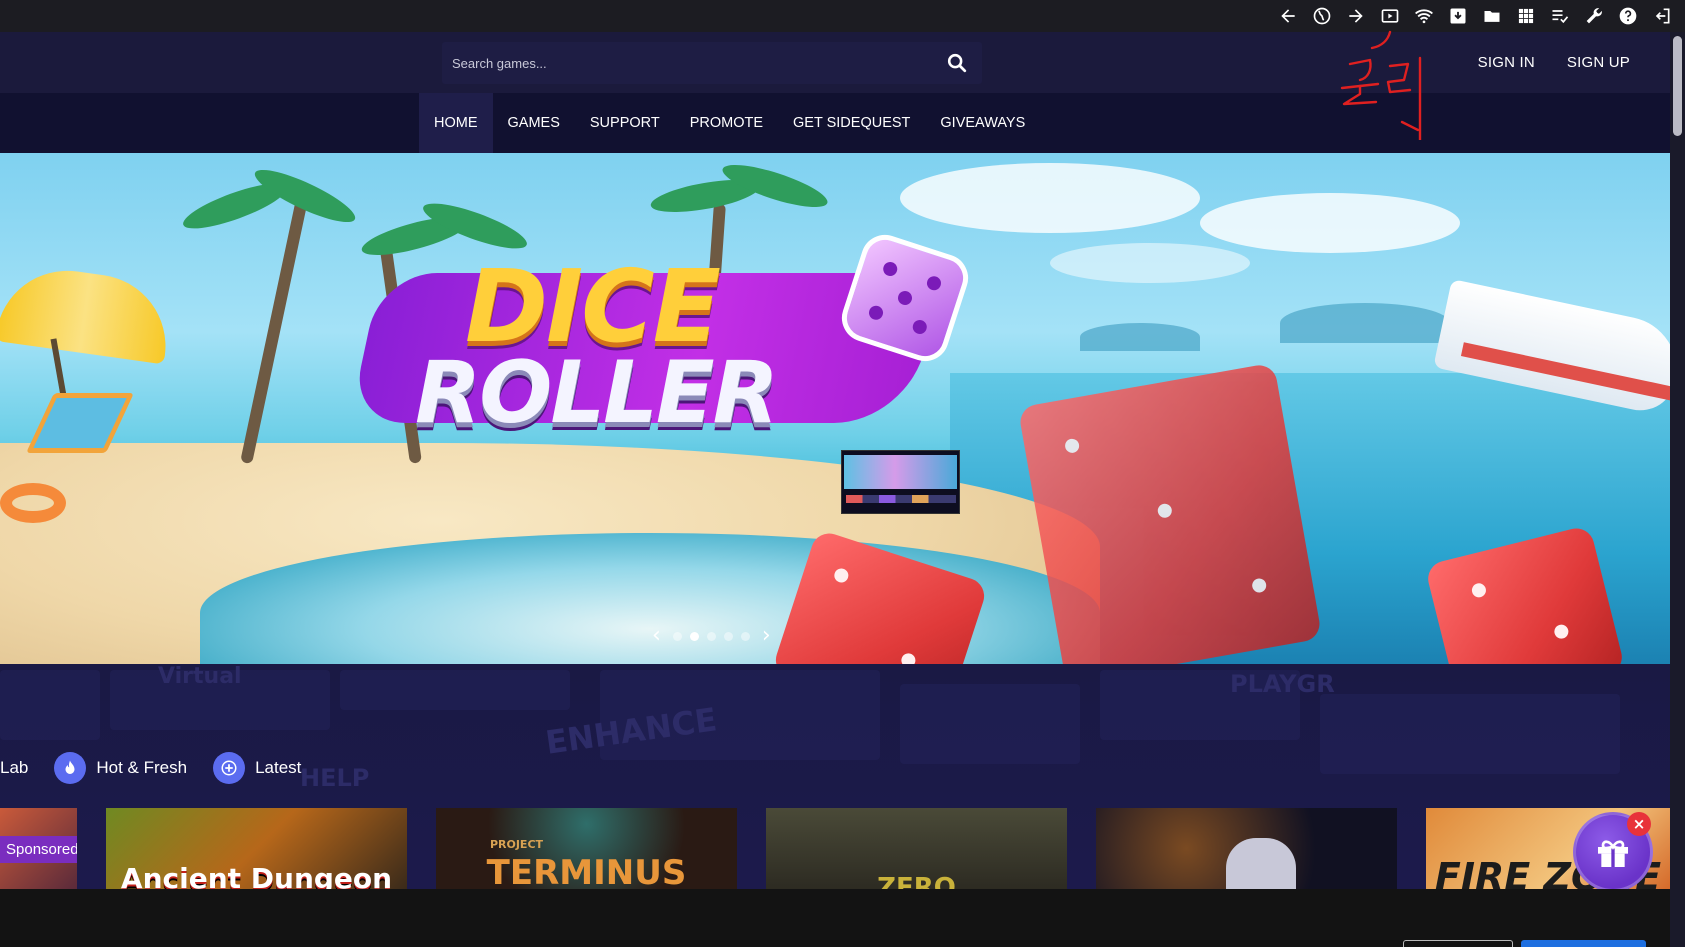 The width and height of the screenshot is (1685, 947). I want to click on bottom-bar, so click(835, 918).